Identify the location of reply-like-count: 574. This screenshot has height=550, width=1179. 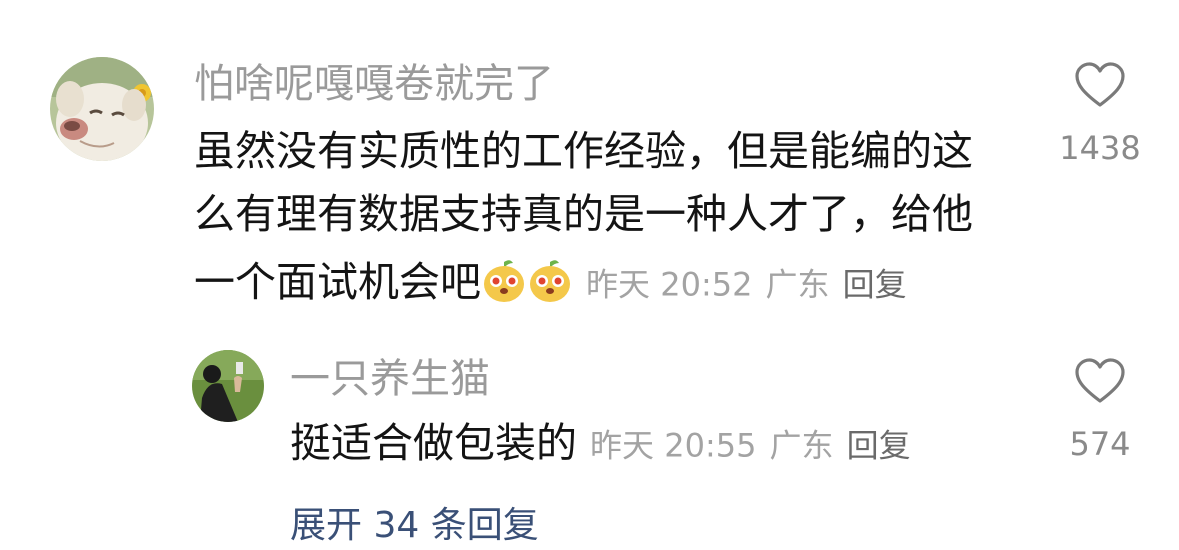
(1100, 444).